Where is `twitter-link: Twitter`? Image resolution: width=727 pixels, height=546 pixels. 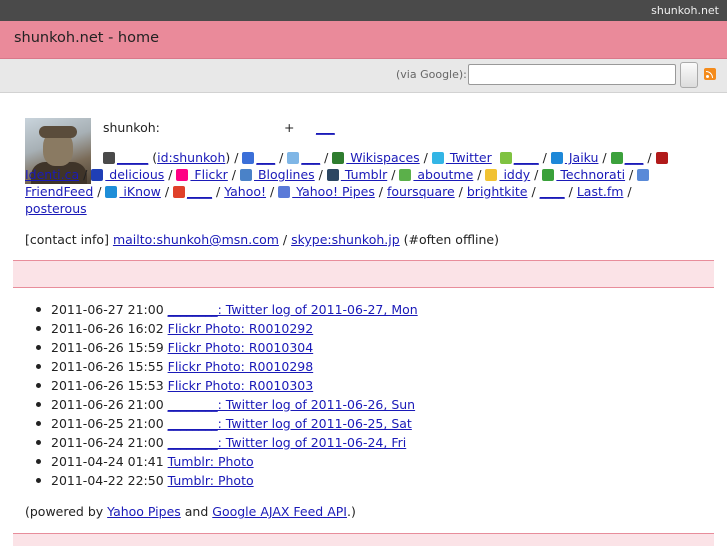 twitter-link: Twitter is located at coordinates (461, 157).